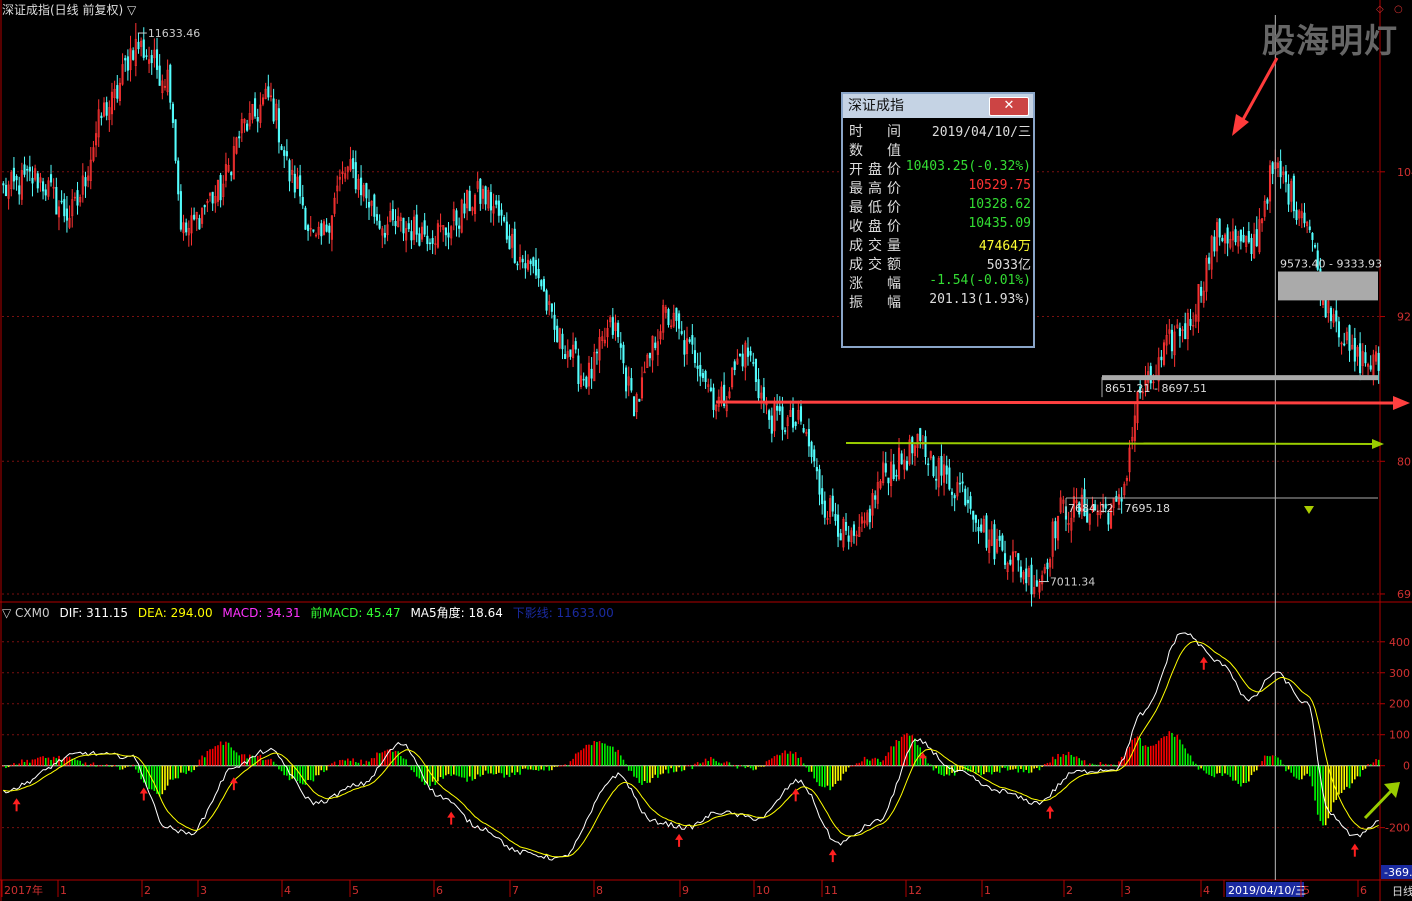  I want to click on x-axis-label: 5, so click(355, 890).